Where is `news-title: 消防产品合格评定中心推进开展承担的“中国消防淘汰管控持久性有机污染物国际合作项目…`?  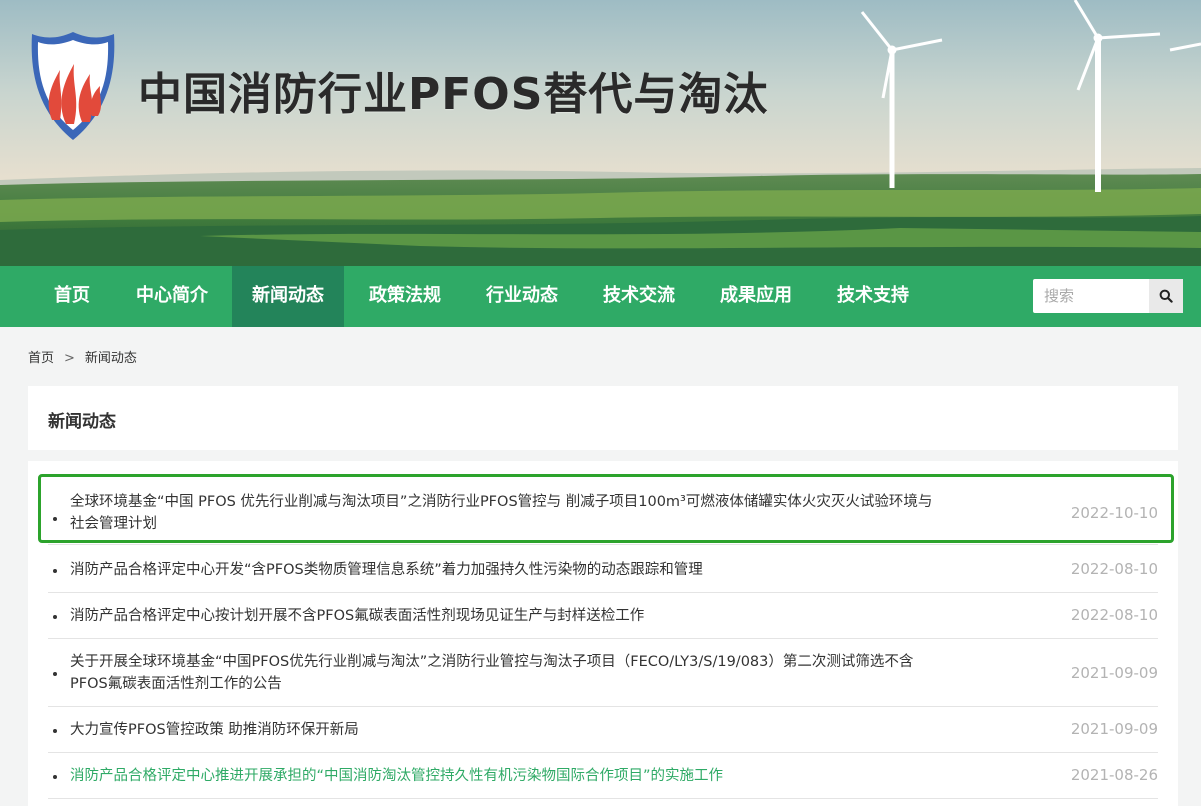 news-title: 消防产品合格评定中心推进开展承担的“中国消防淘汰管控持久性有机污染物国际合作项目… is located at coordinates (545, 776).